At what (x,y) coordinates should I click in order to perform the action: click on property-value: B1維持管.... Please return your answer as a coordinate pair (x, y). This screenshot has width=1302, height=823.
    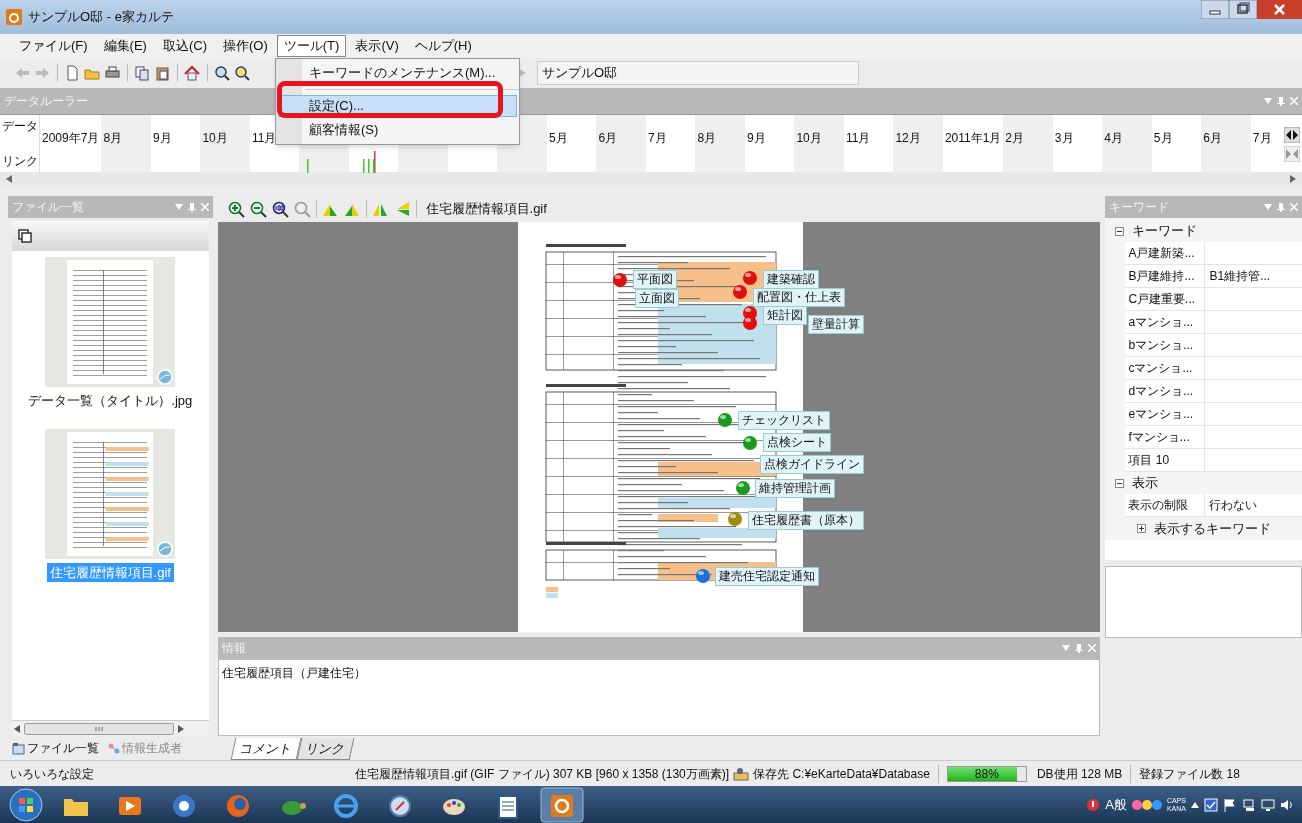
    Looking at the image, I should click on (1240, 276).